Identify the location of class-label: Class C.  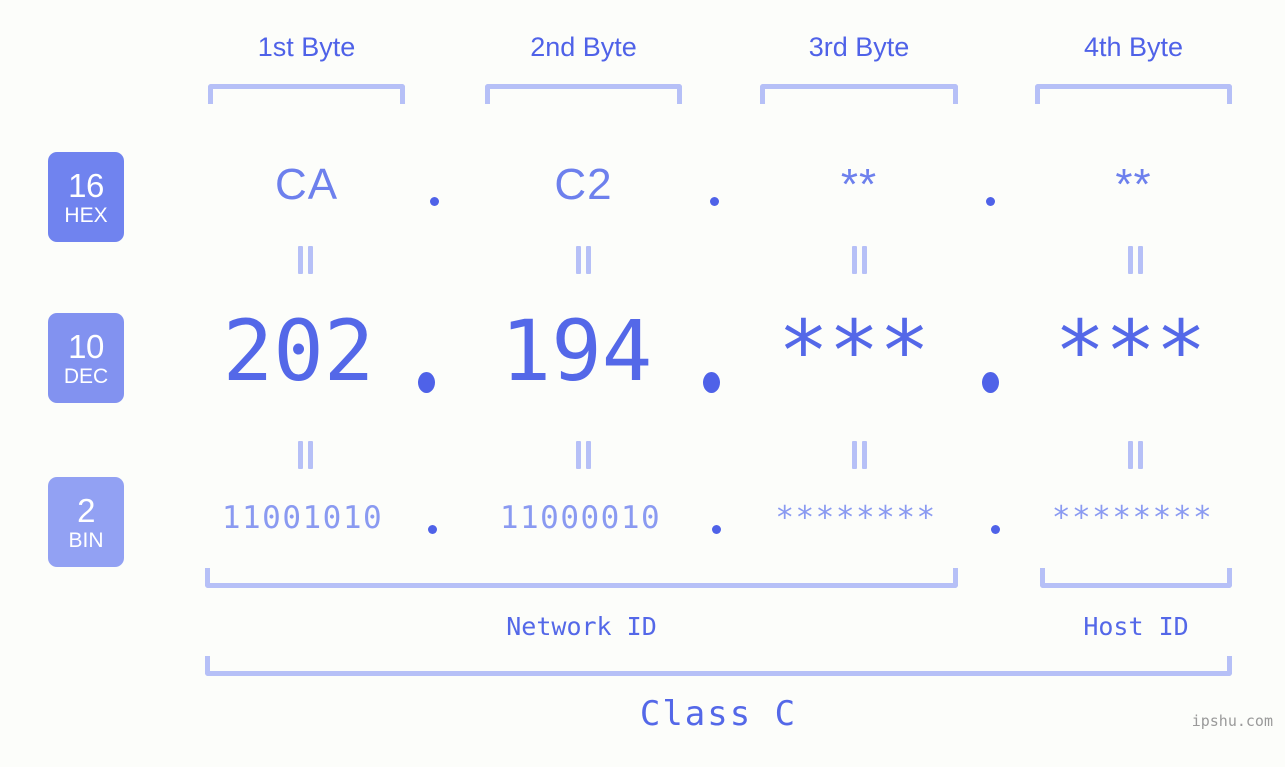
(718, 714).